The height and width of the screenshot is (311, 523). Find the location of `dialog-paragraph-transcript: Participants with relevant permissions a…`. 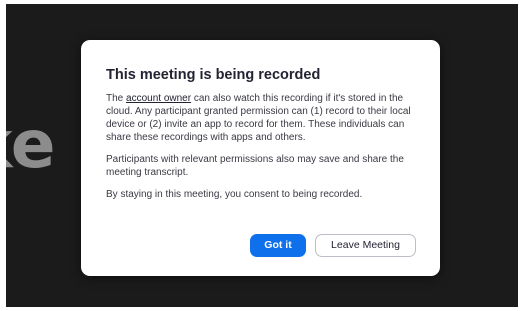

dialog-paragraph-transcript: Participants with relevant permissions a… is located at coordinates (255, 166).